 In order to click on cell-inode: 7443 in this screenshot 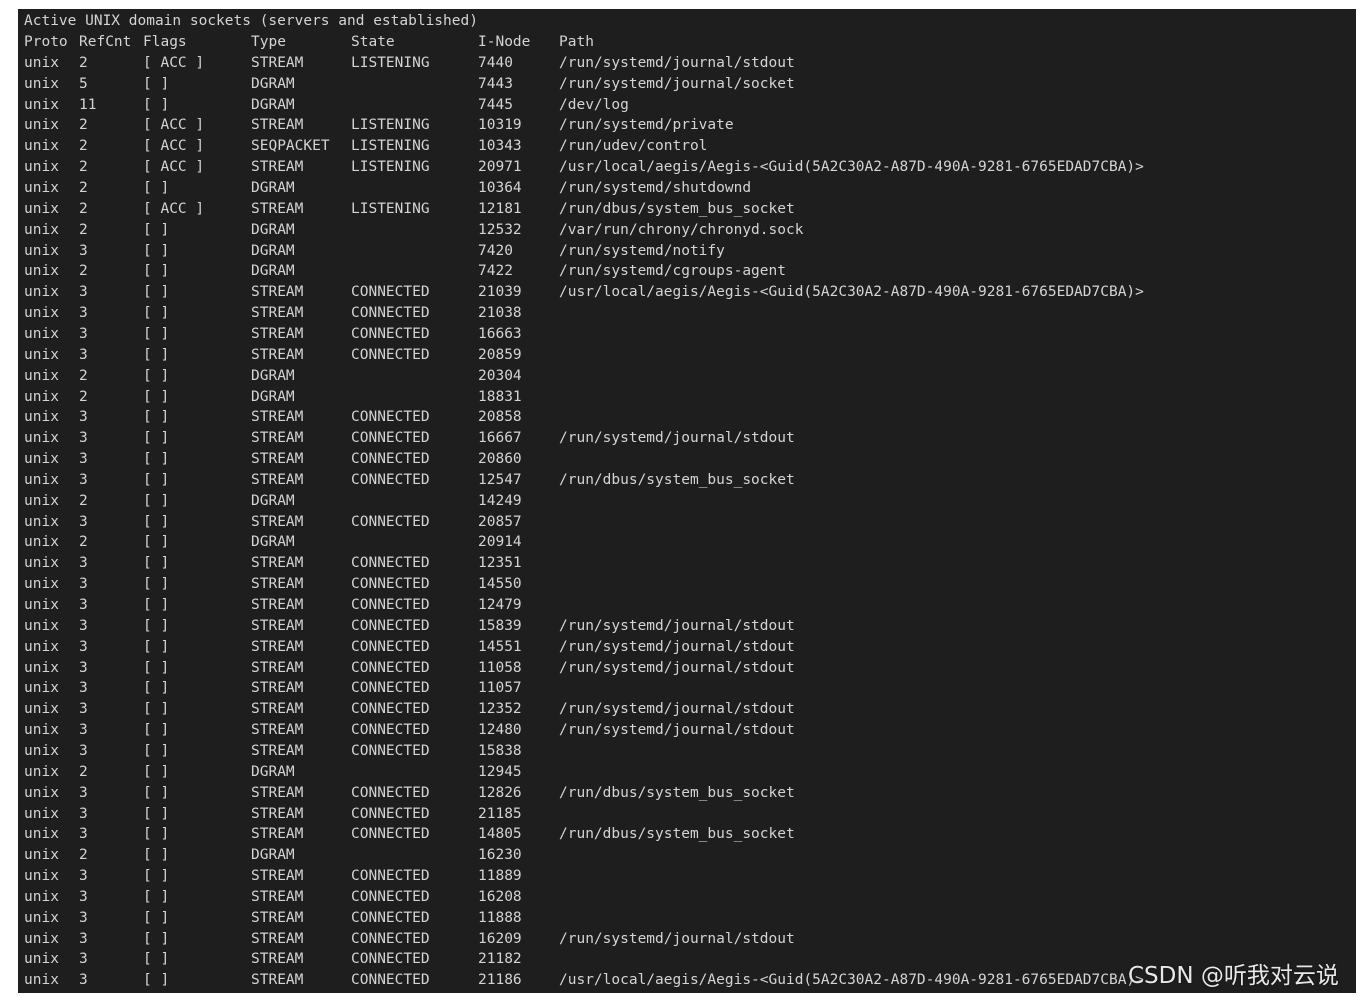, I will do `click(495, 83)`.